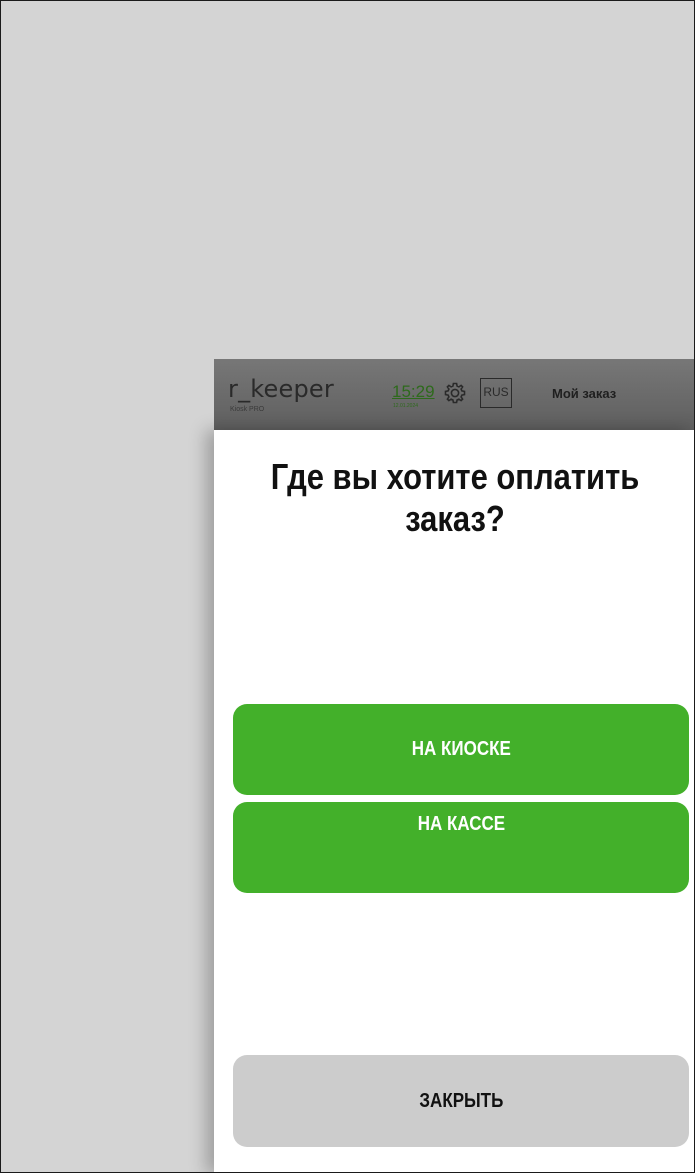  What do you see at coordinates (455, 476) in the screenshot?
I see `dialog-title-line1: Где вы хотите оплатить` at bounding box center [455, 476].